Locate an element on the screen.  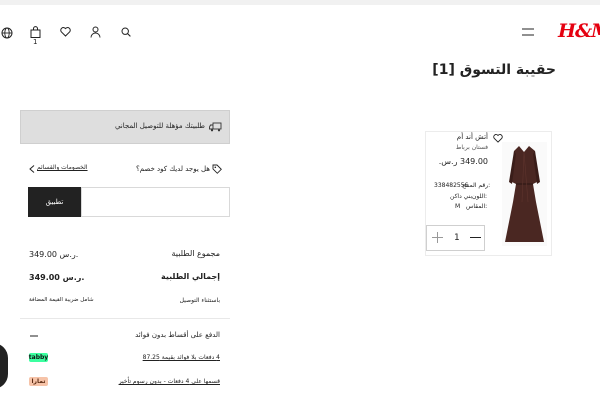
chevron-left-icon is located at coordinates (32, 169).